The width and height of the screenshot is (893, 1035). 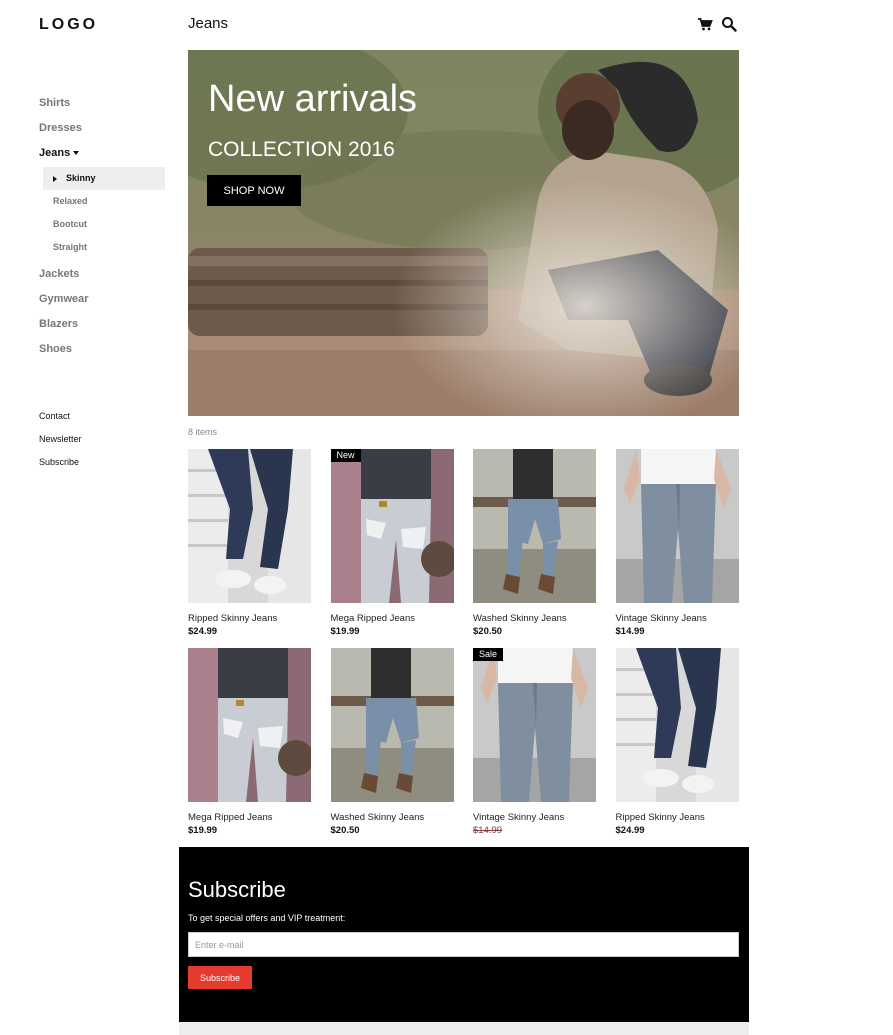 What do you see at coordinates (717, 24) in the screenshot?
I see `header-icons` at bounding box center [717, 24].